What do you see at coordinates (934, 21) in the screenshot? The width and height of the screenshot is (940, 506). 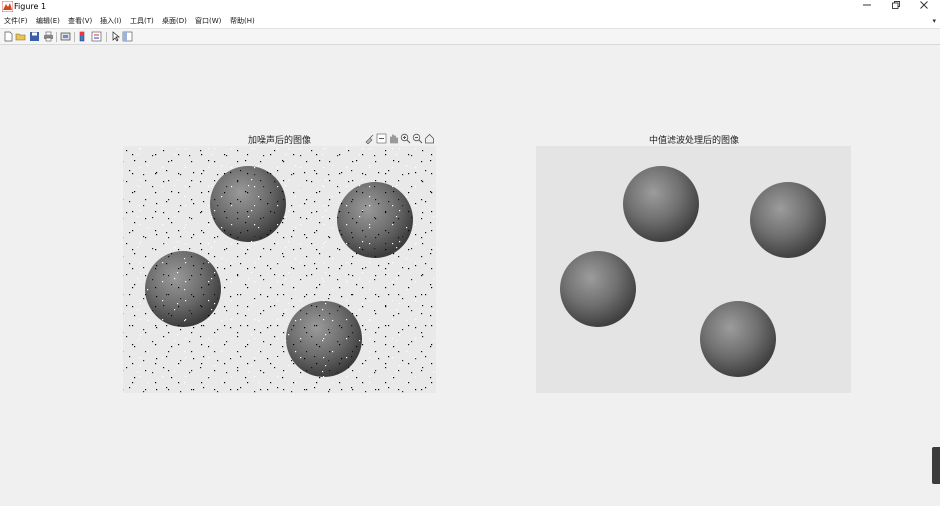 I see `menu-overflow-chevron-icon: ▾` at bounding box center [934, 21].